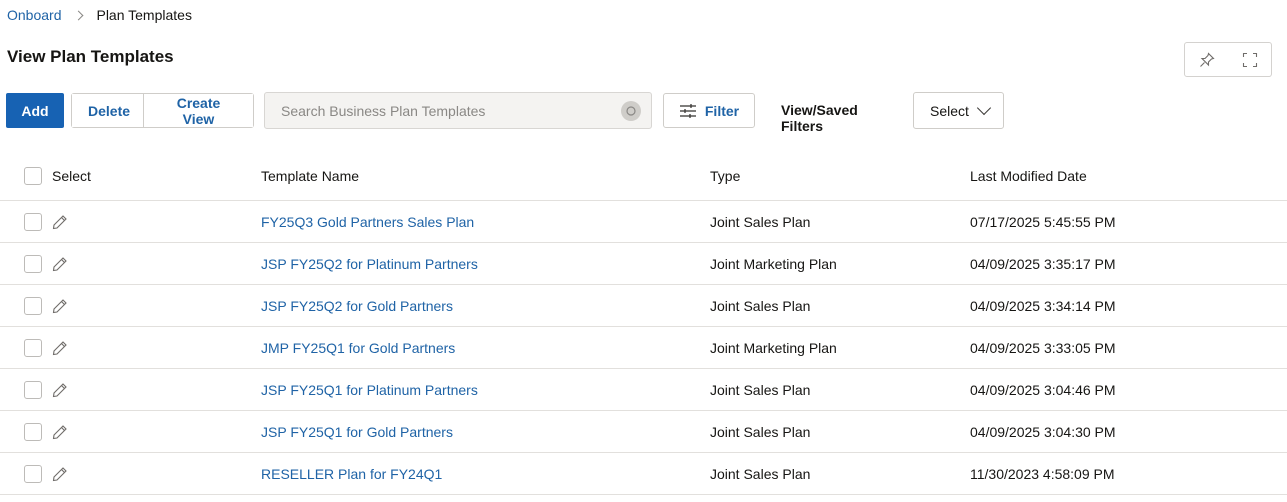  I want to click on breadcrumb: Onboard Plan Templates, so click(99, 15).